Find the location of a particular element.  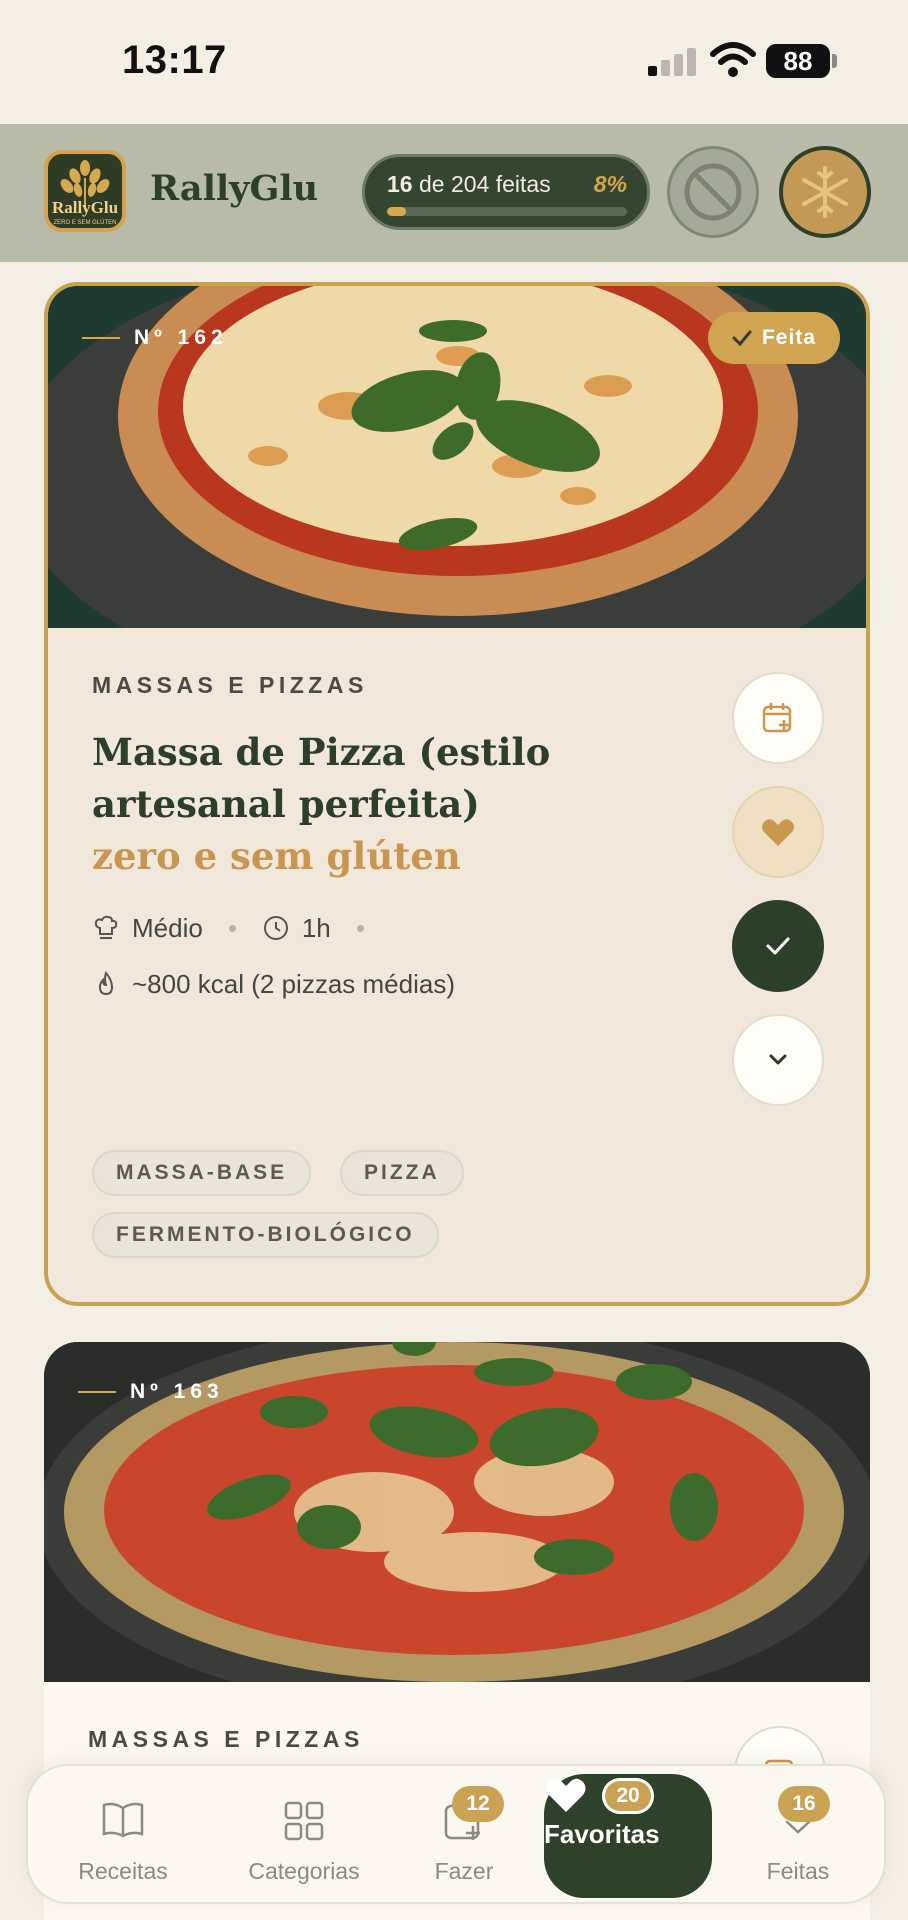

recipe-meta: Médio 1h is located at coordinates (235, 928).